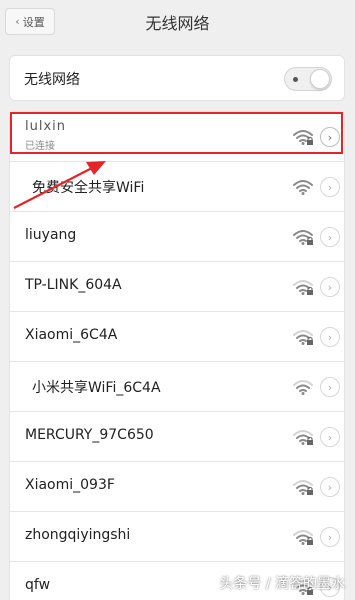 This screenshot has width=355, height=600. Describe the element at coordinates (59, 185) in the screenshot. I see `annotation-arrow-icon` at that location.